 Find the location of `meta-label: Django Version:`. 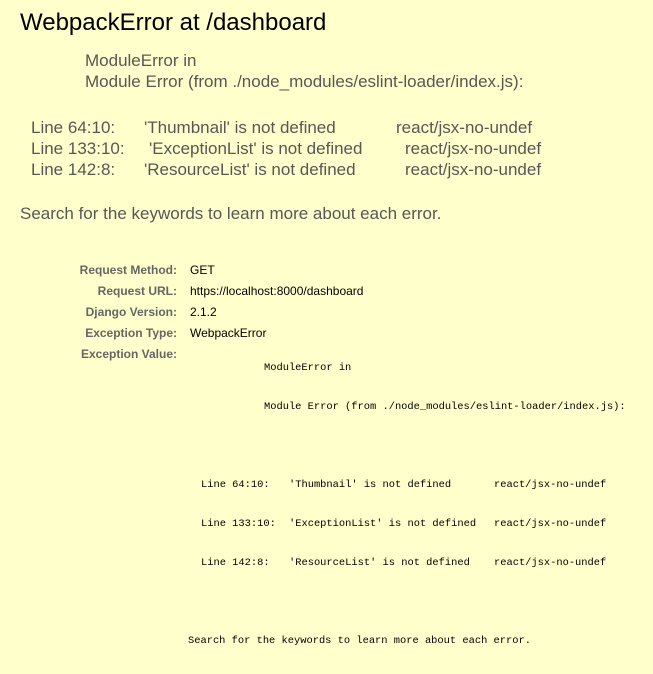

meta-label: Django Version: is located at coordinates (131, 312).